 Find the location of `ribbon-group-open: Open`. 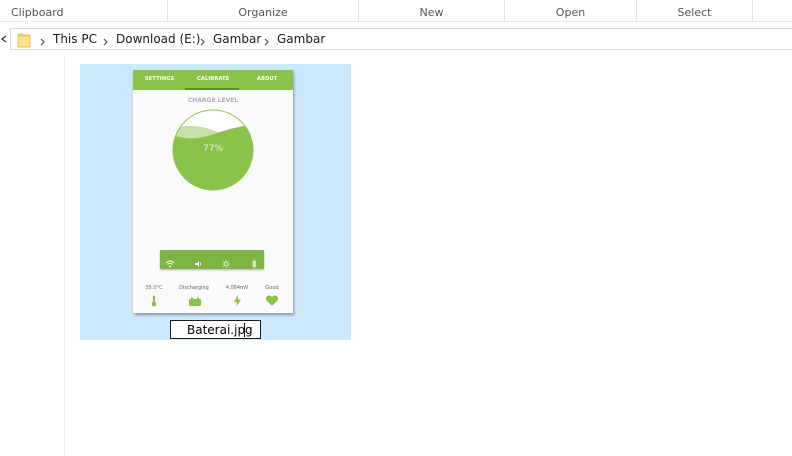

ribbon-group-open: Open is located at coordinates (571, 11).